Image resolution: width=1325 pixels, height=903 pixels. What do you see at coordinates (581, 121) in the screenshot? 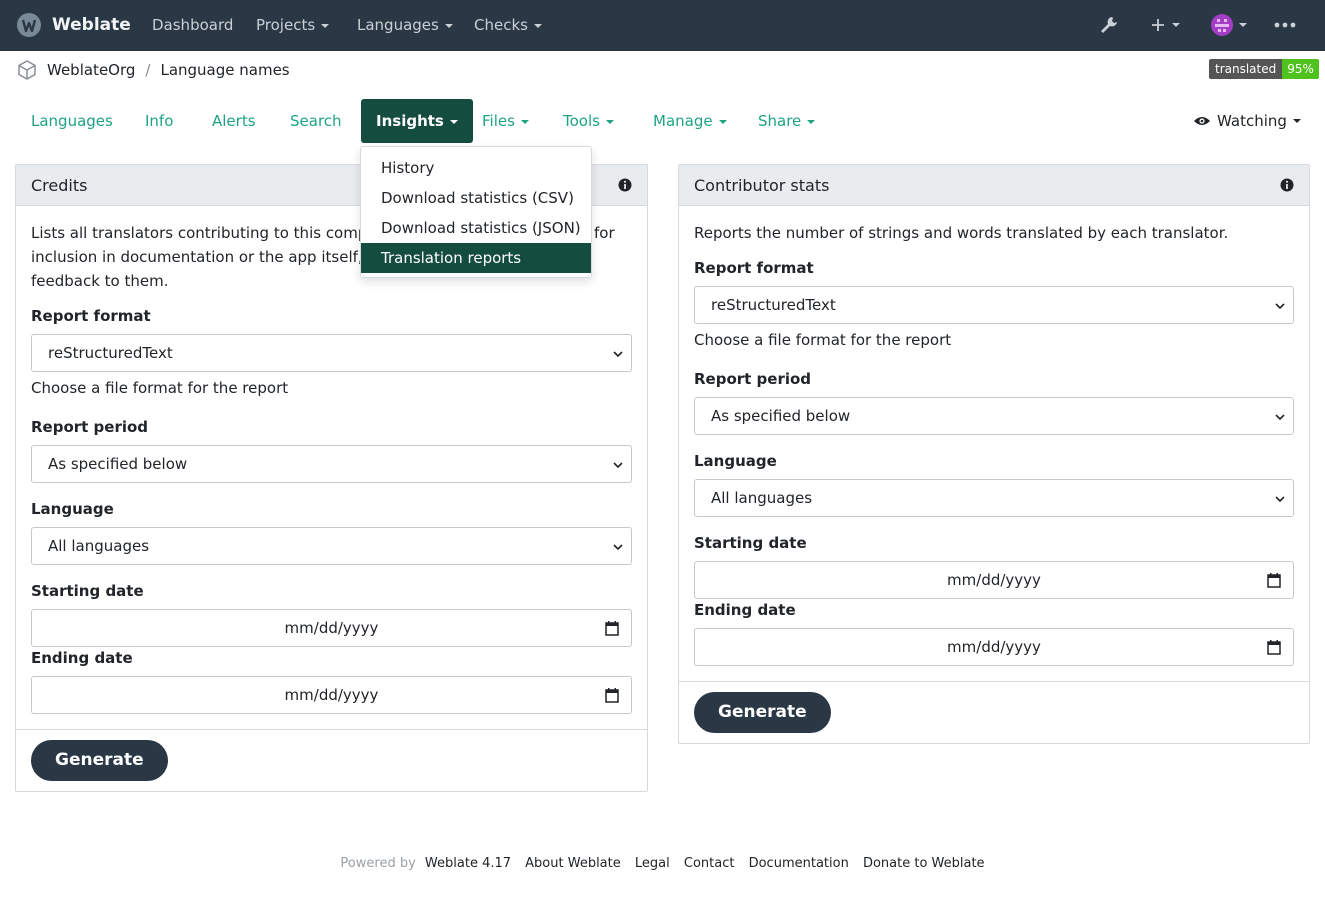
I see `tab-tools-label: Tools` at bounding box center [581, 121].